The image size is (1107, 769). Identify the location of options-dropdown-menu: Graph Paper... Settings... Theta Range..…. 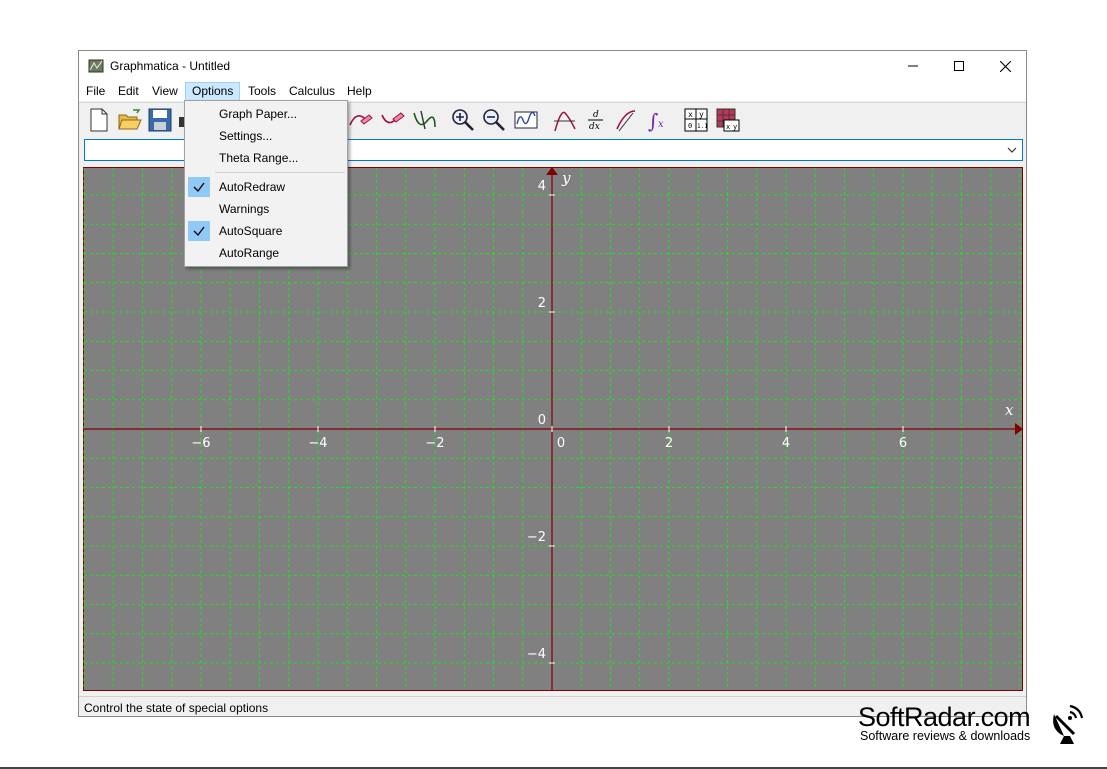
(266, 183).